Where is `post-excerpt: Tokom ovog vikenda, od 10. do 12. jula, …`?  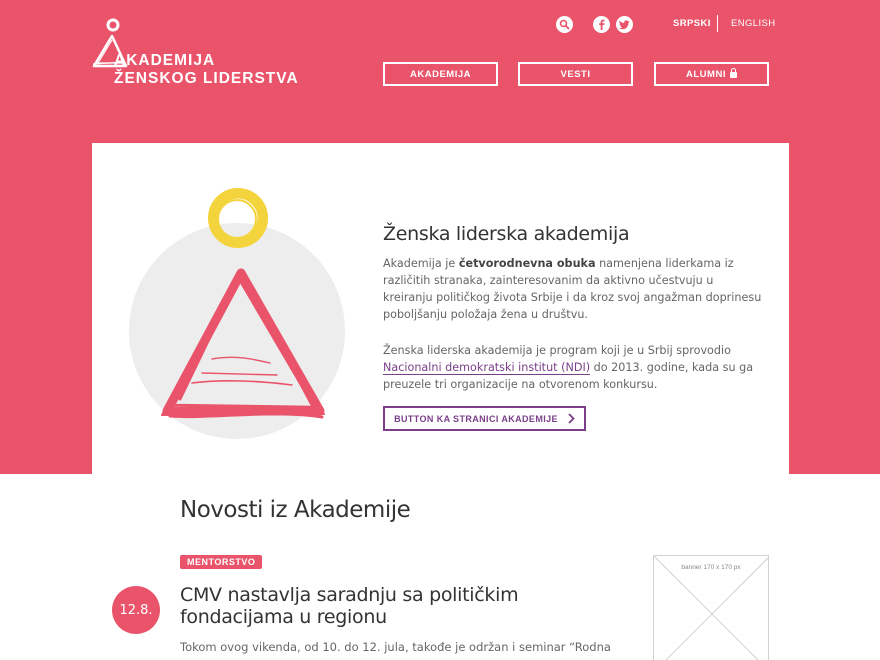 post-excerpt: Tokom ovog vikenda, od 10. do 12. jula, … is located at coordinates (395, 647).